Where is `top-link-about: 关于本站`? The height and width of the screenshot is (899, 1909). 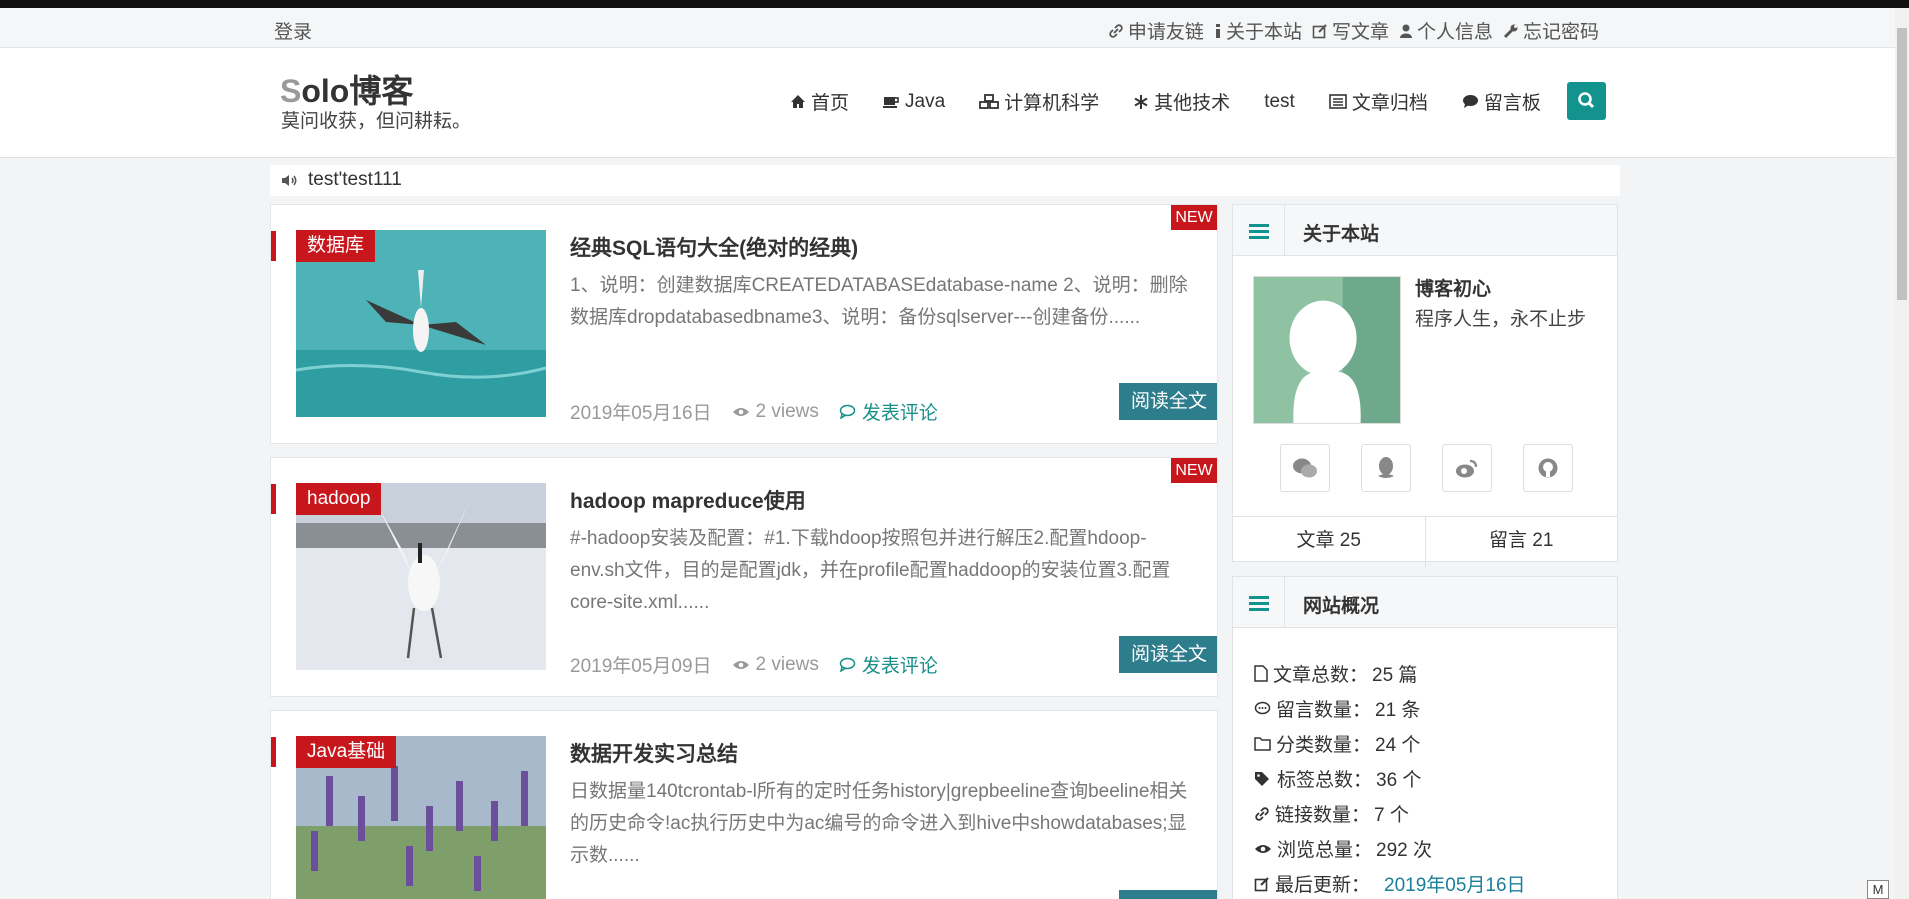
top-link-about: 关于本站 is located at coordinates (1258, 30).